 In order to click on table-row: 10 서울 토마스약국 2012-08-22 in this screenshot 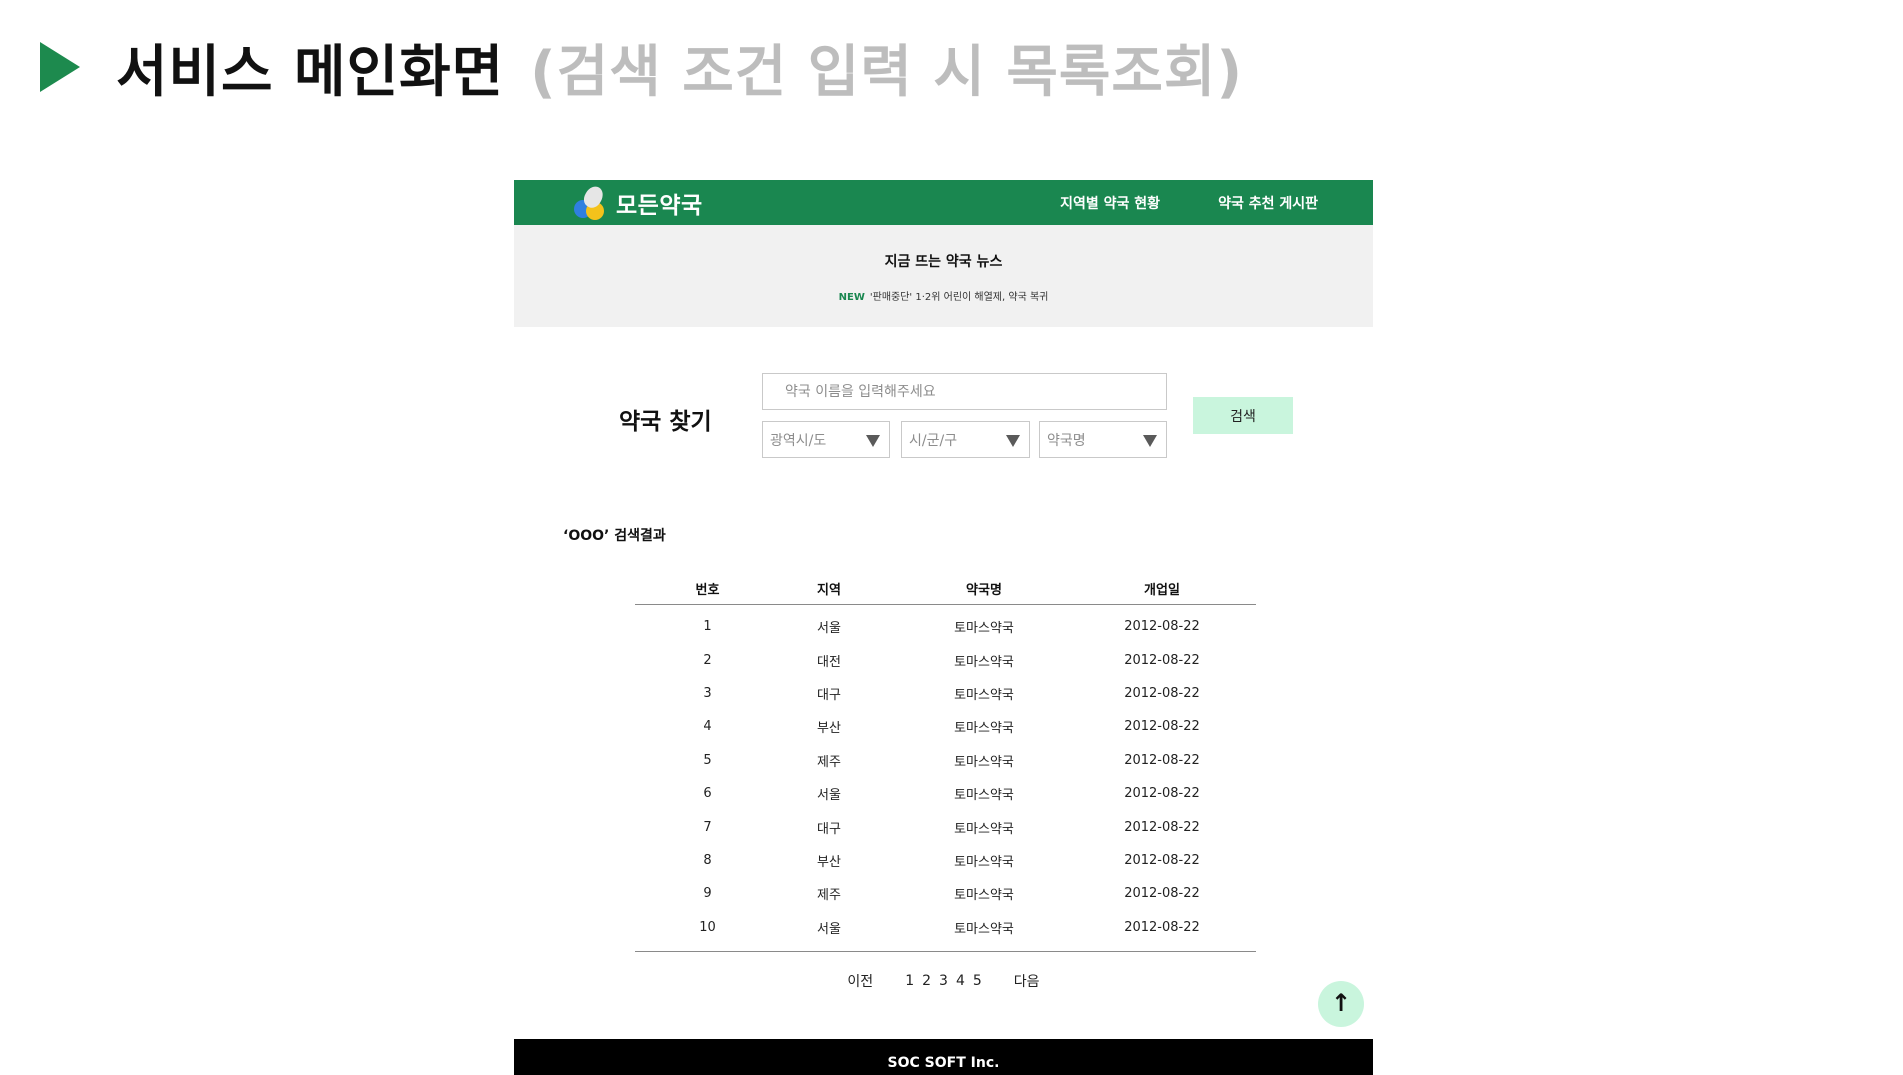, I will do `click(945, 927)`.